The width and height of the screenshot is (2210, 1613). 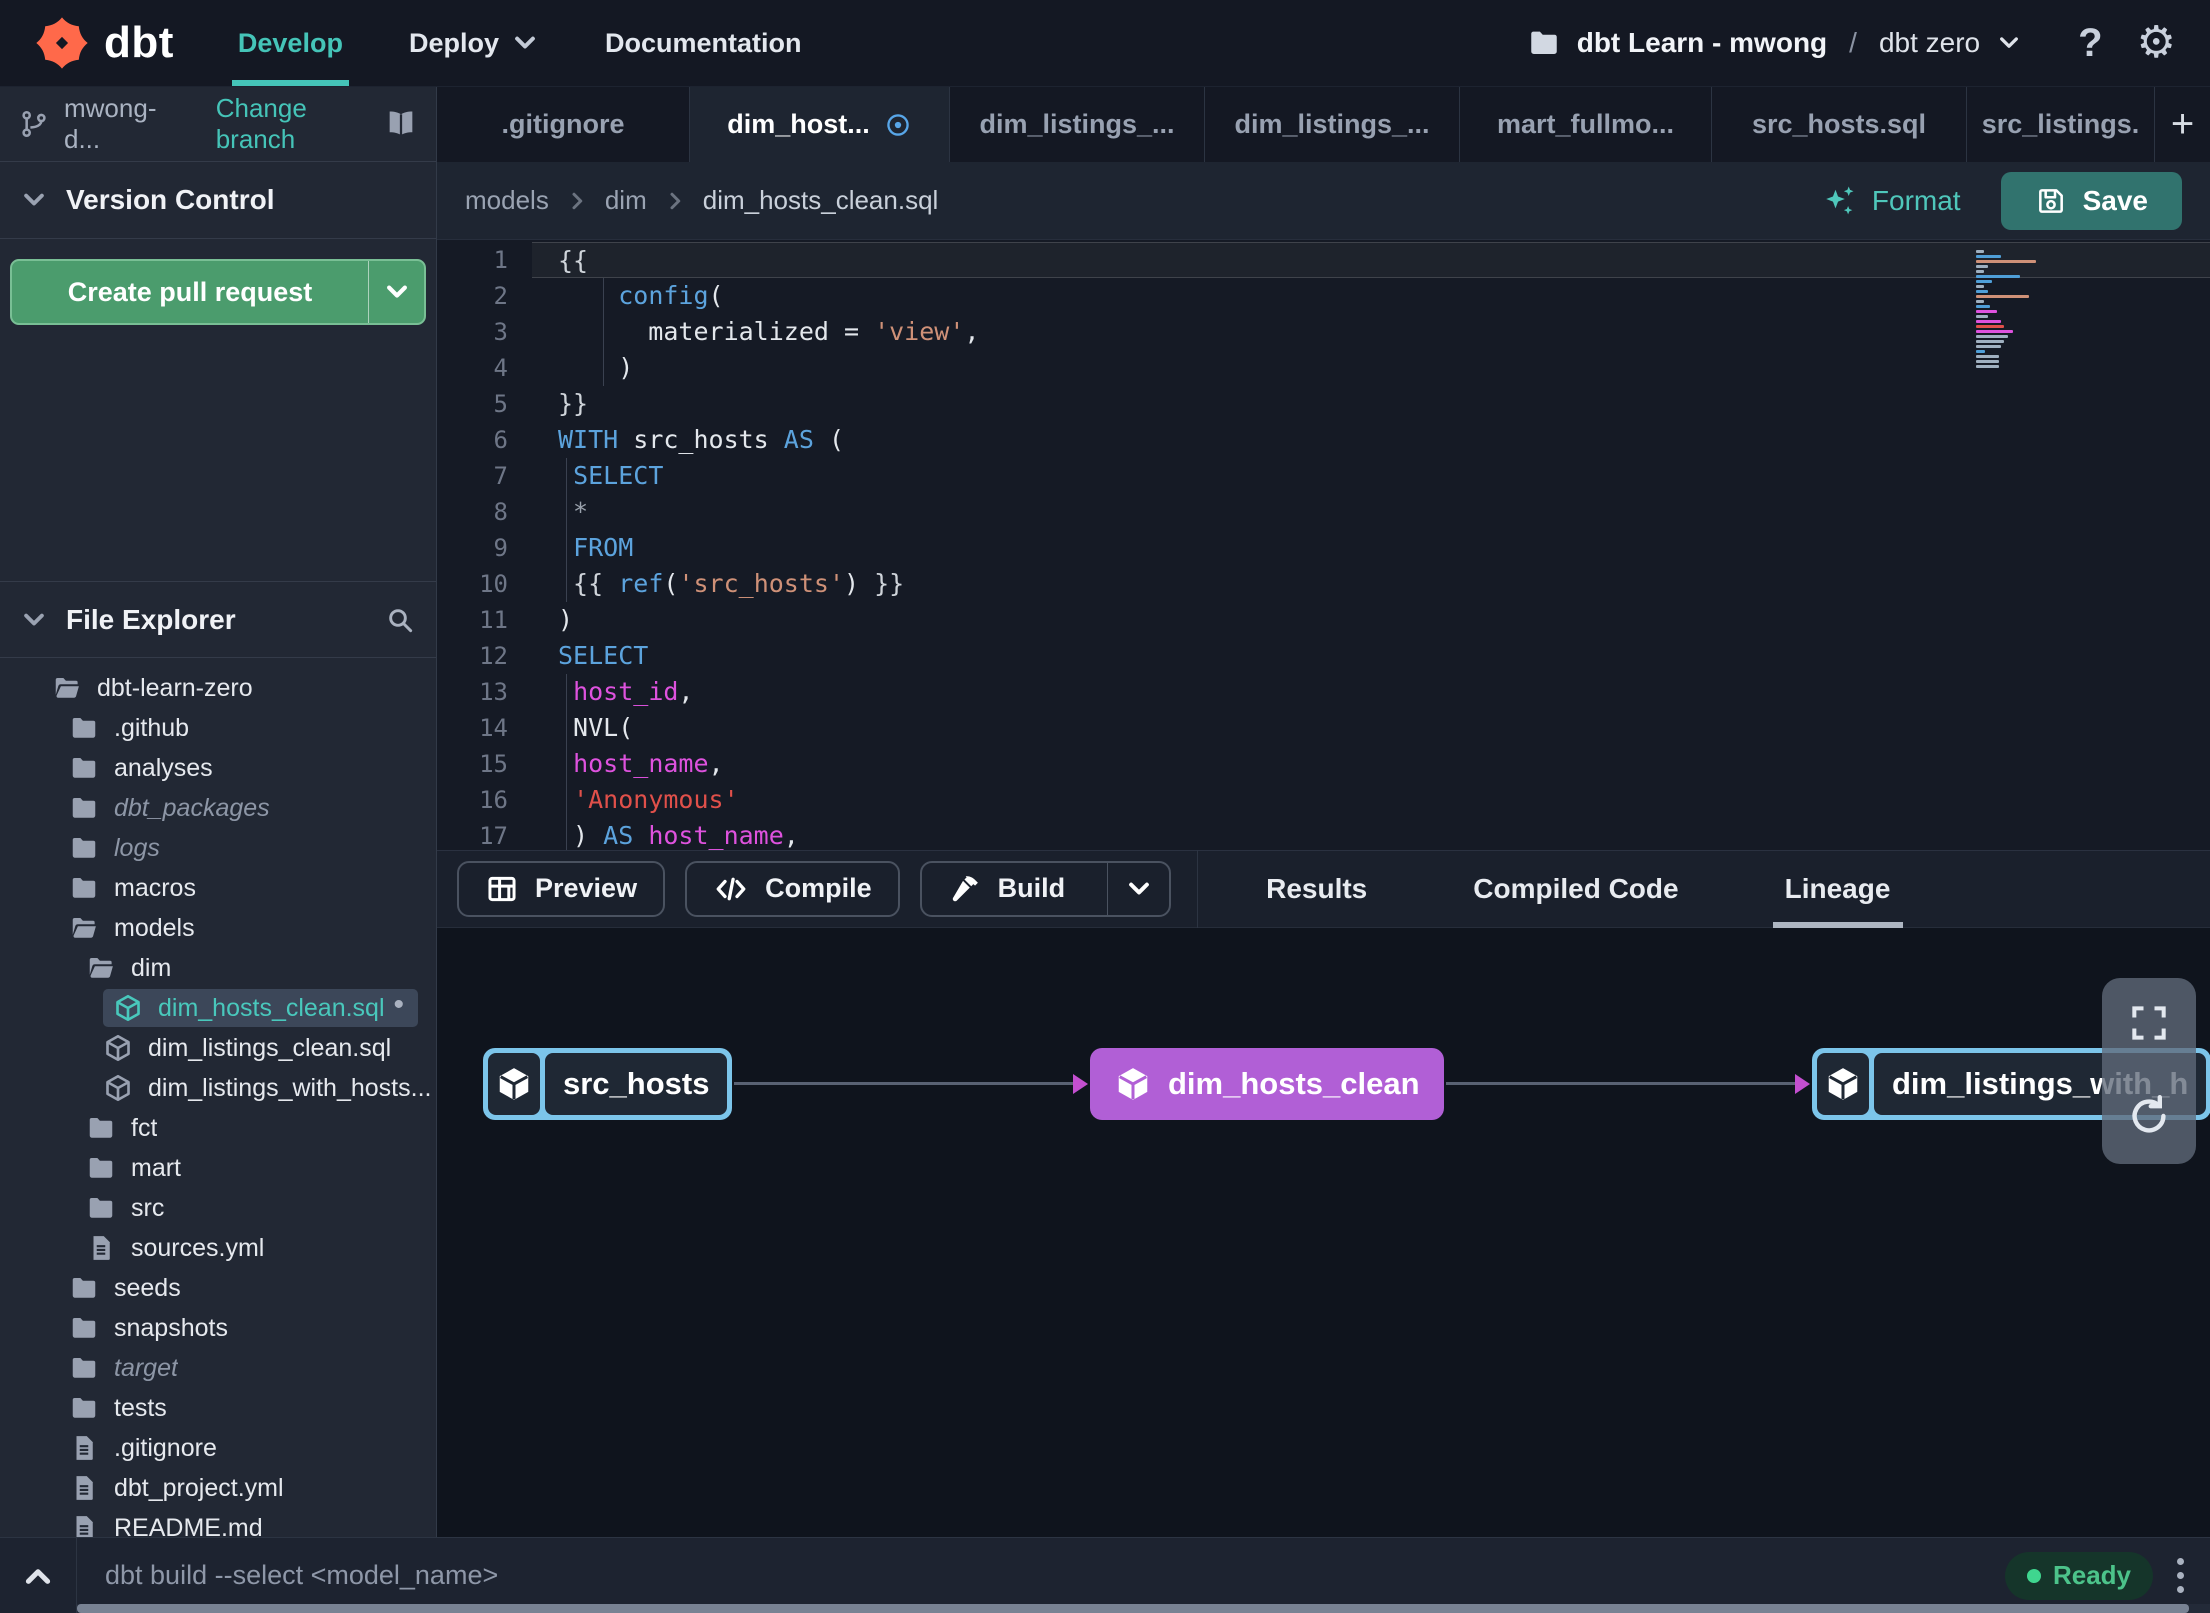 I want to click on toolbar-divider, so click(x=1198, y=888).